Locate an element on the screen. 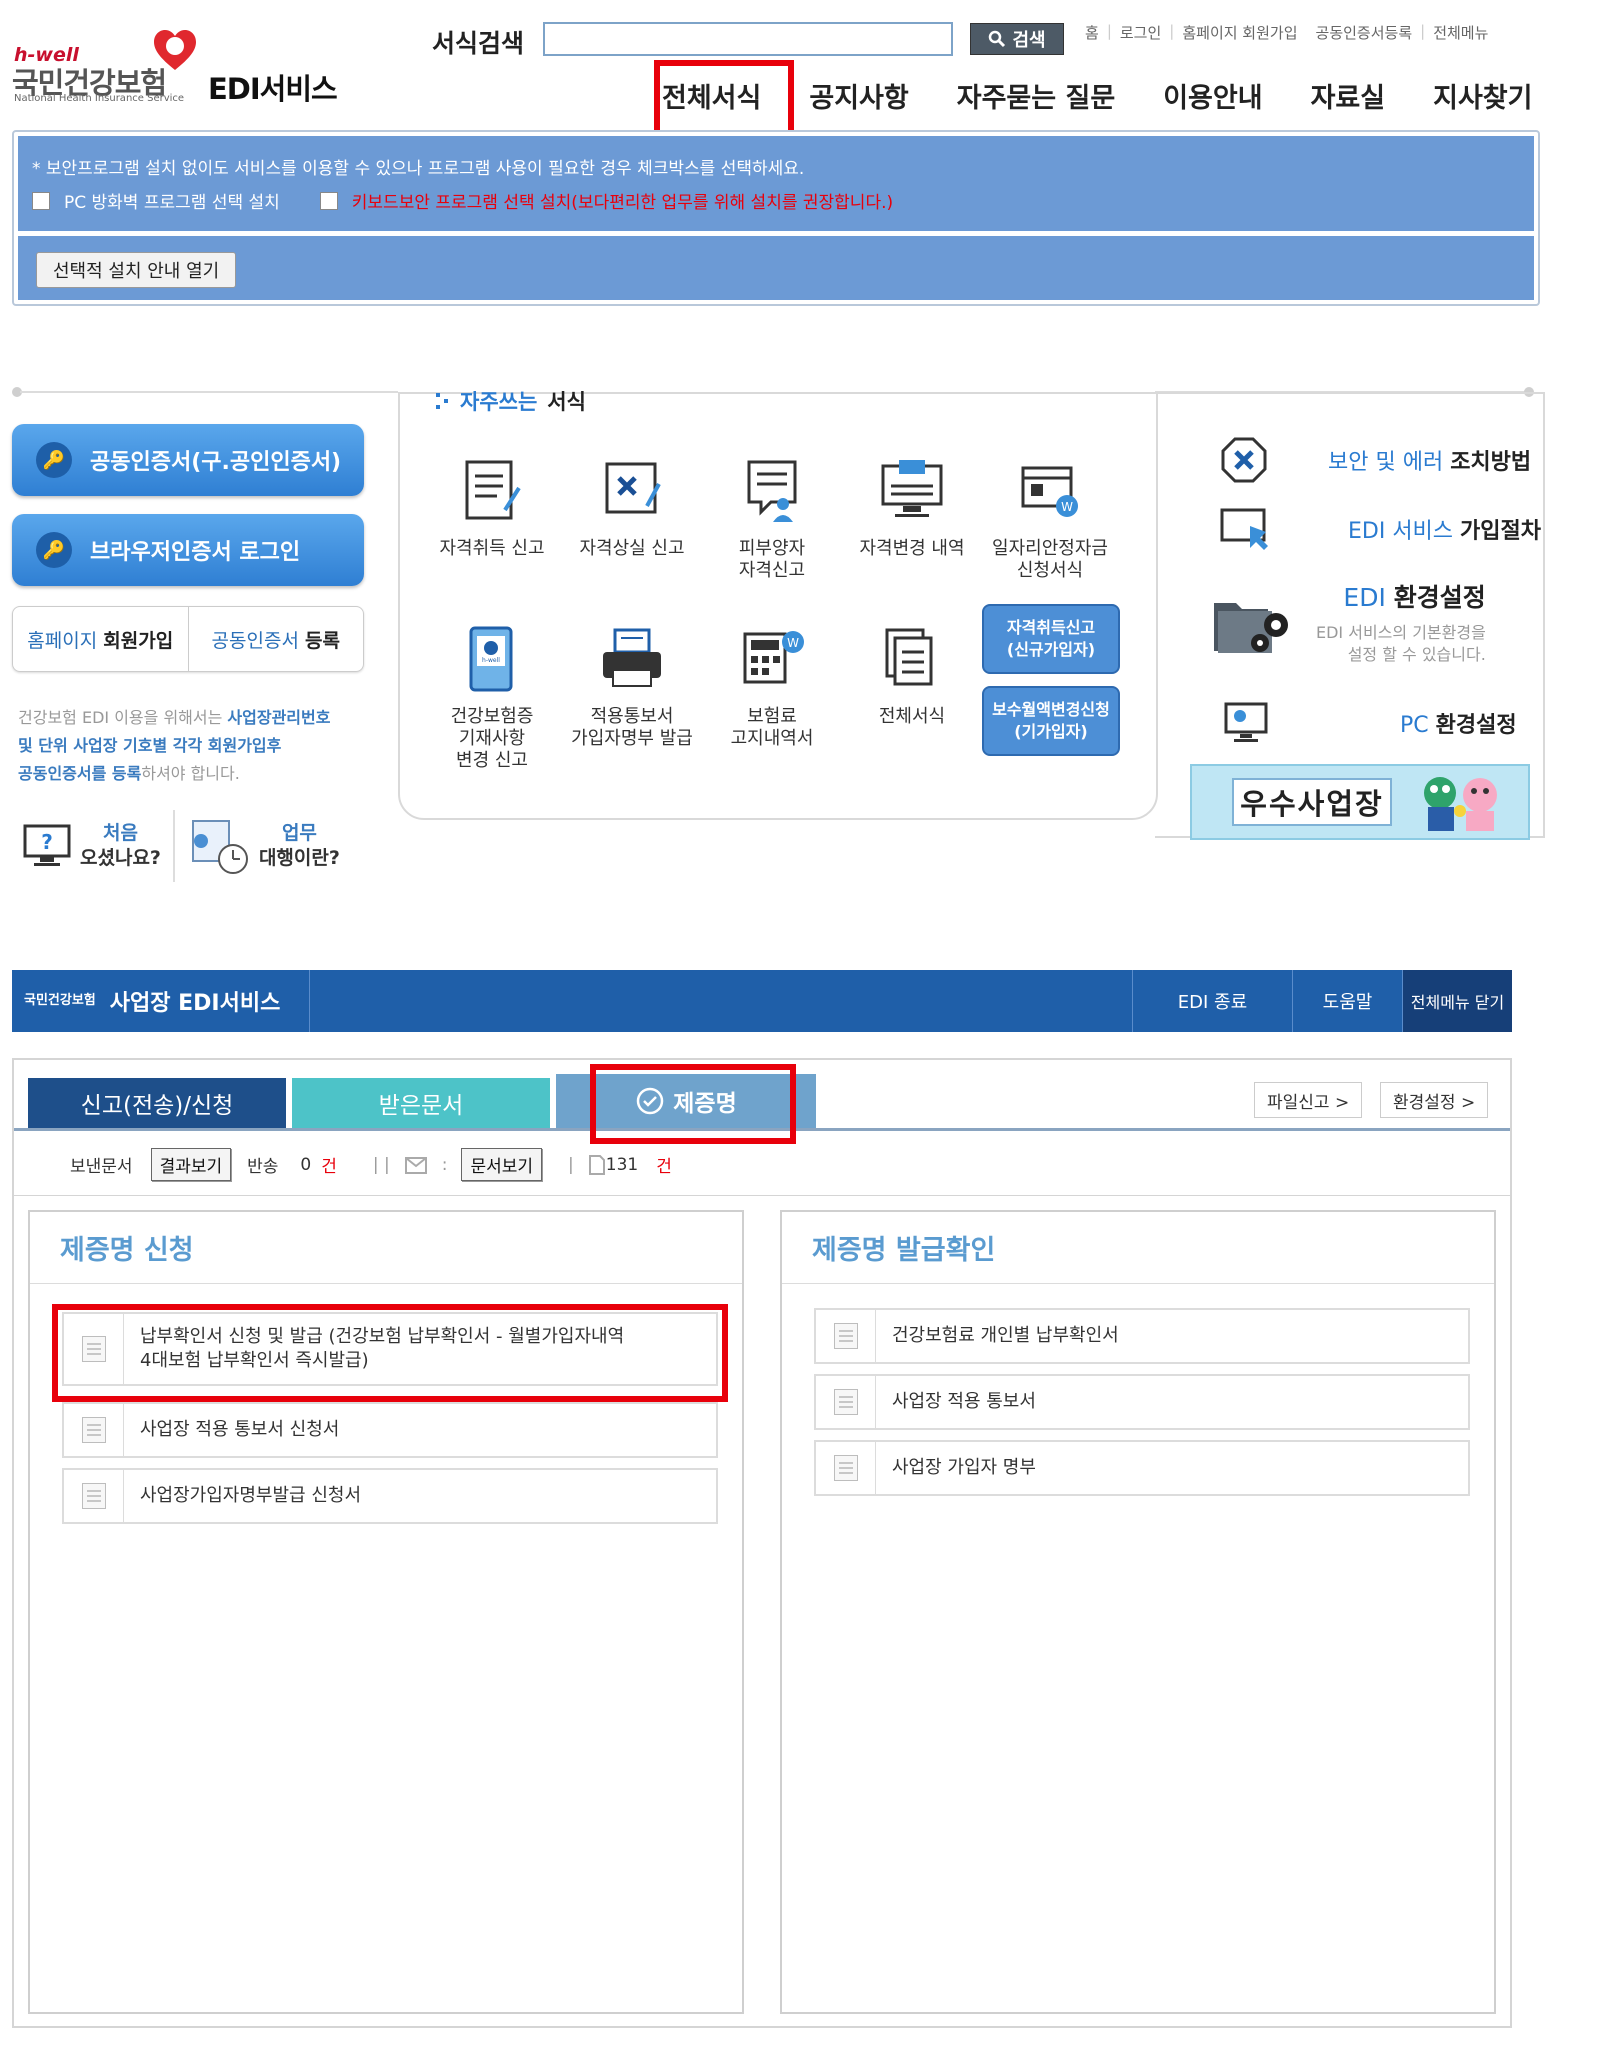 This screenshot has height=2047, width=1613. search-button: 검색 is located at coordinates (1017, 39).